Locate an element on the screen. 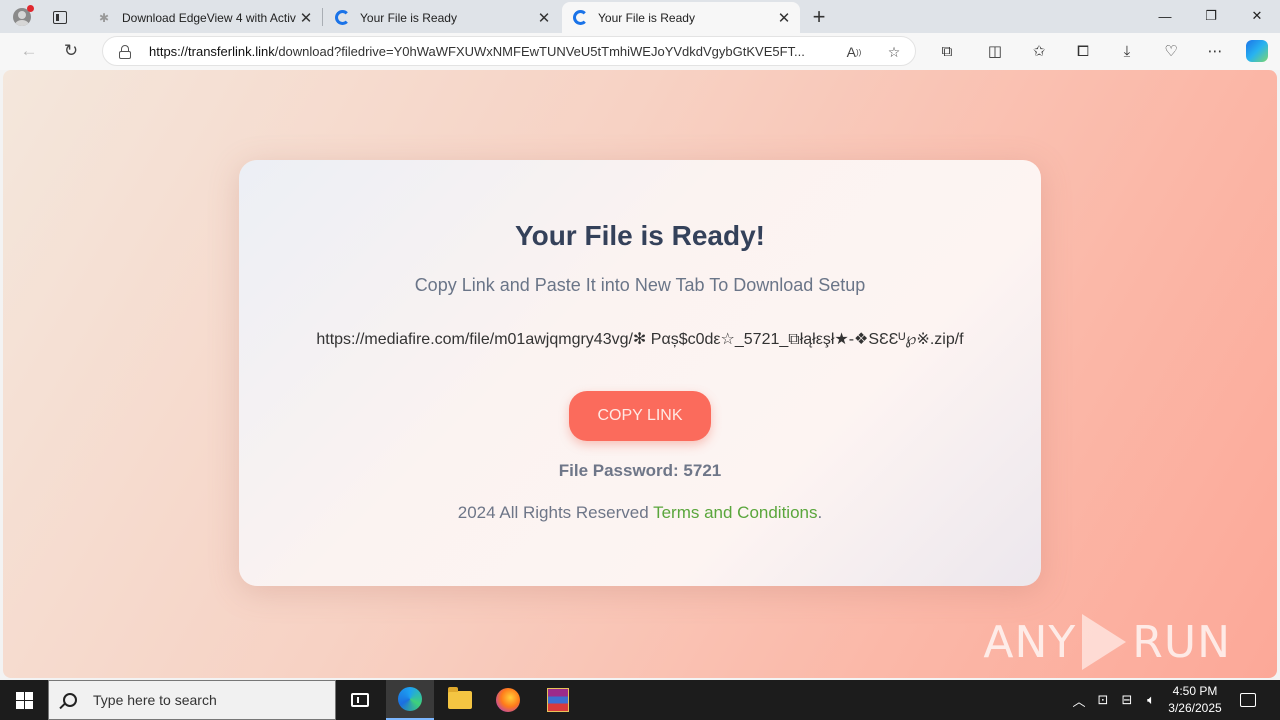  search-placeholder: Type here to search is located at coordinates (155, 700).